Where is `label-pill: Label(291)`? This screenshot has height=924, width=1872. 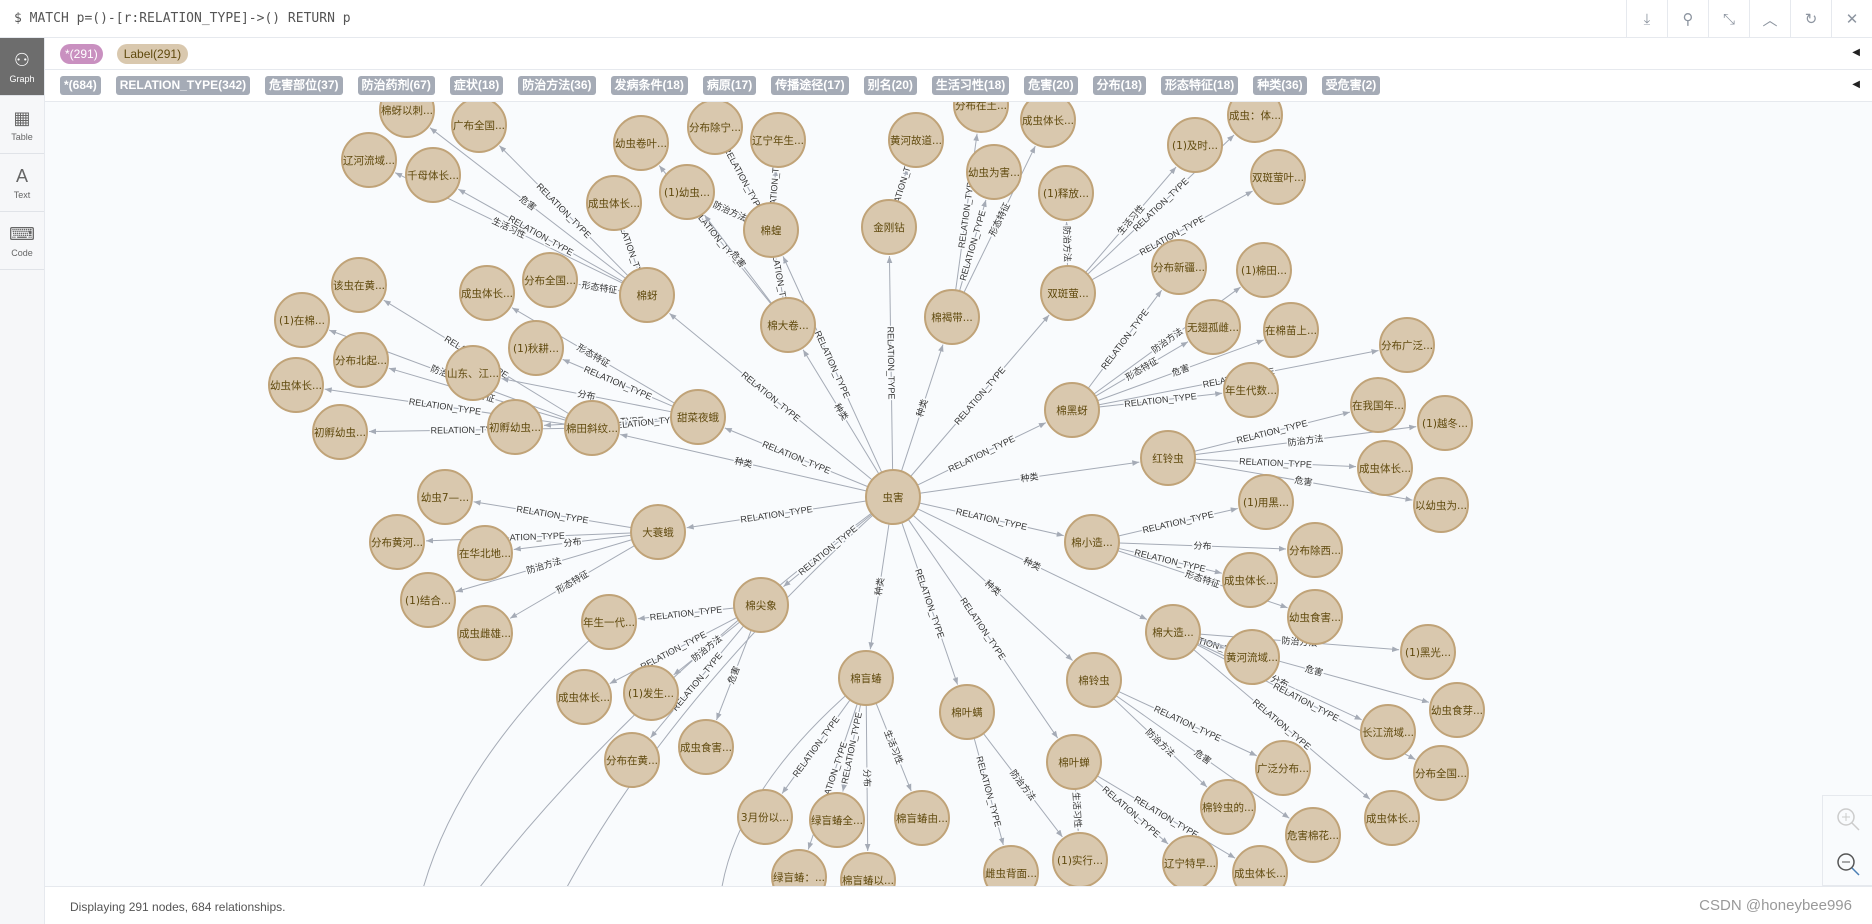
label-pill: Label(291) is located at coordinates (152, 53).